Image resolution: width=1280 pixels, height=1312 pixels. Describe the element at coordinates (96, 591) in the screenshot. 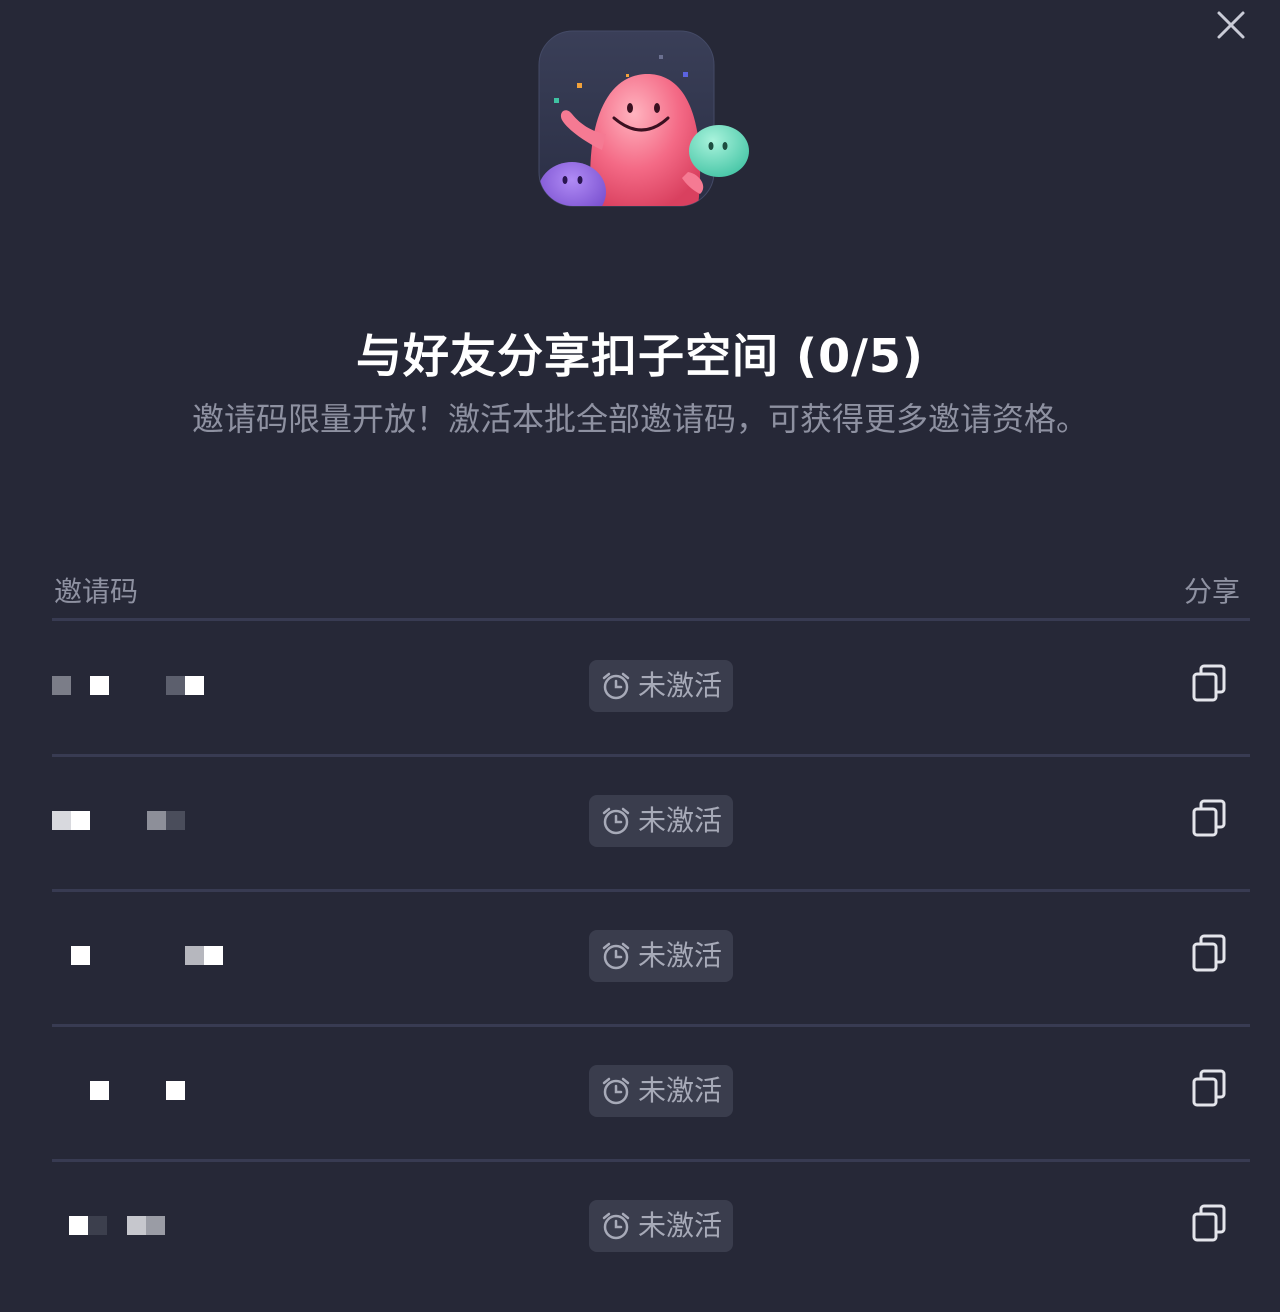

I see `column-header-code: 邀请码` at that location.